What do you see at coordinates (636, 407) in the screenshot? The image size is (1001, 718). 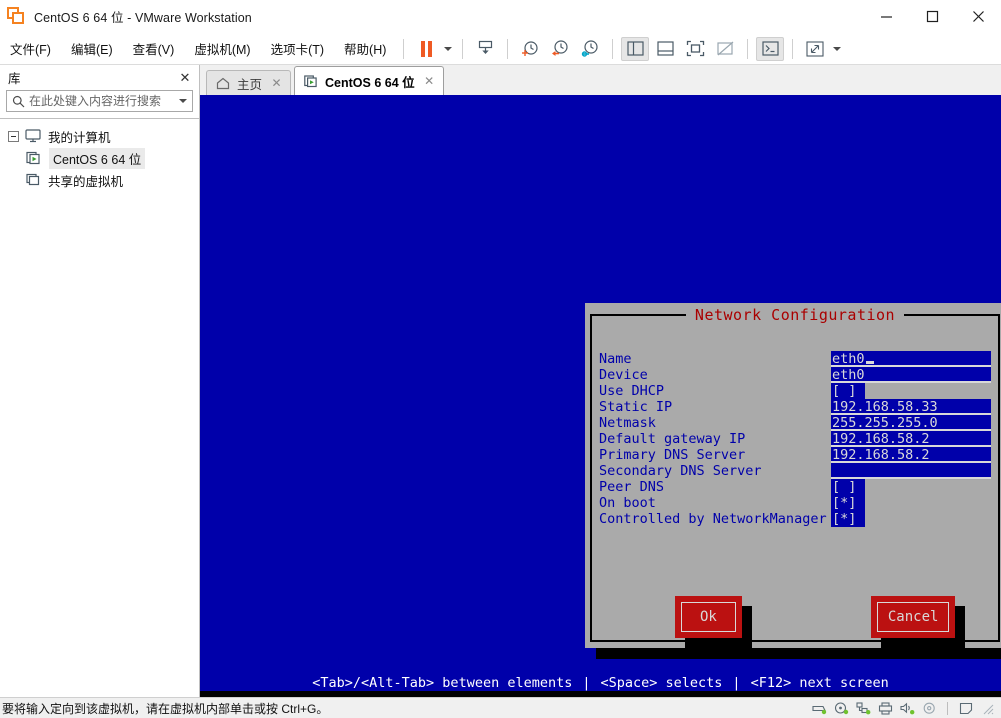 I see `field-label: Static IP` at bounding box center [636, 407].